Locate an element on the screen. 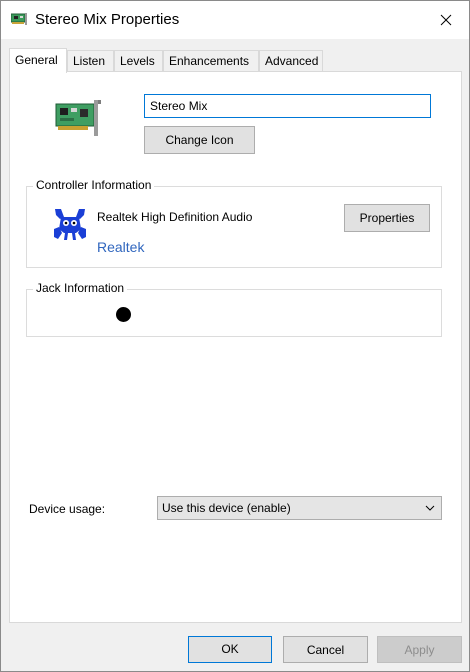 This screenshot has width=470, height=672. controller-info-legend: Controller Information is located at coordinates (94, 185).